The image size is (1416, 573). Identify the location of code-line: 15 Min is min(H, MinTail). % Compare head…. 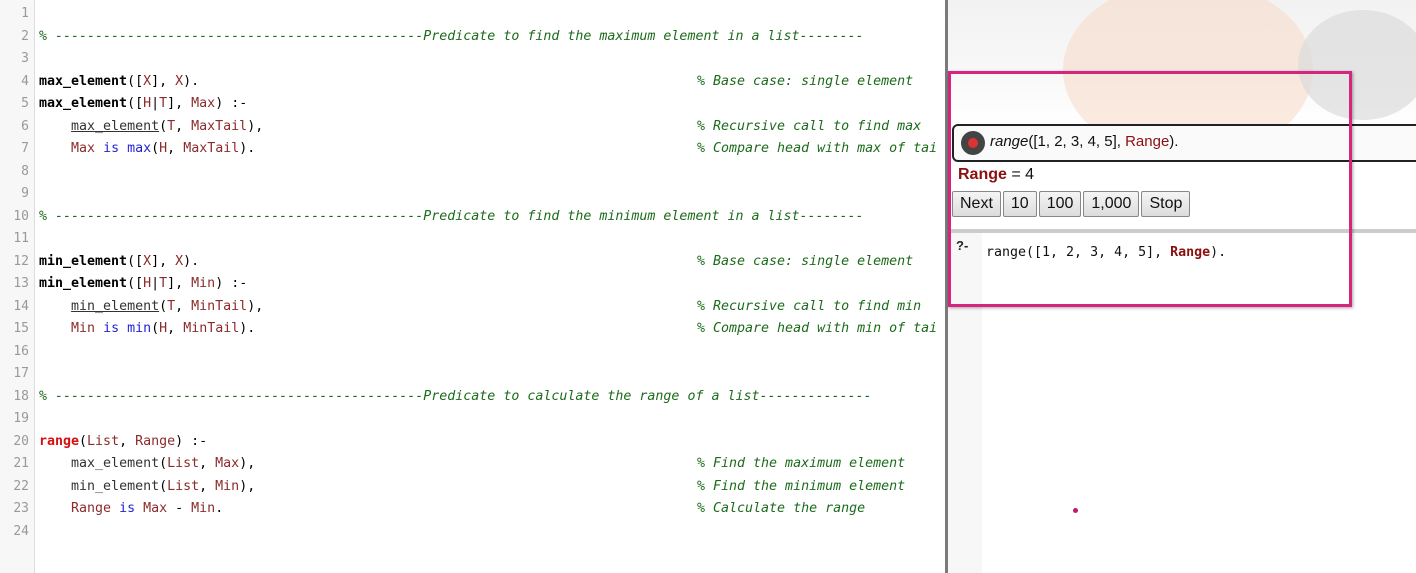
(473, 329).